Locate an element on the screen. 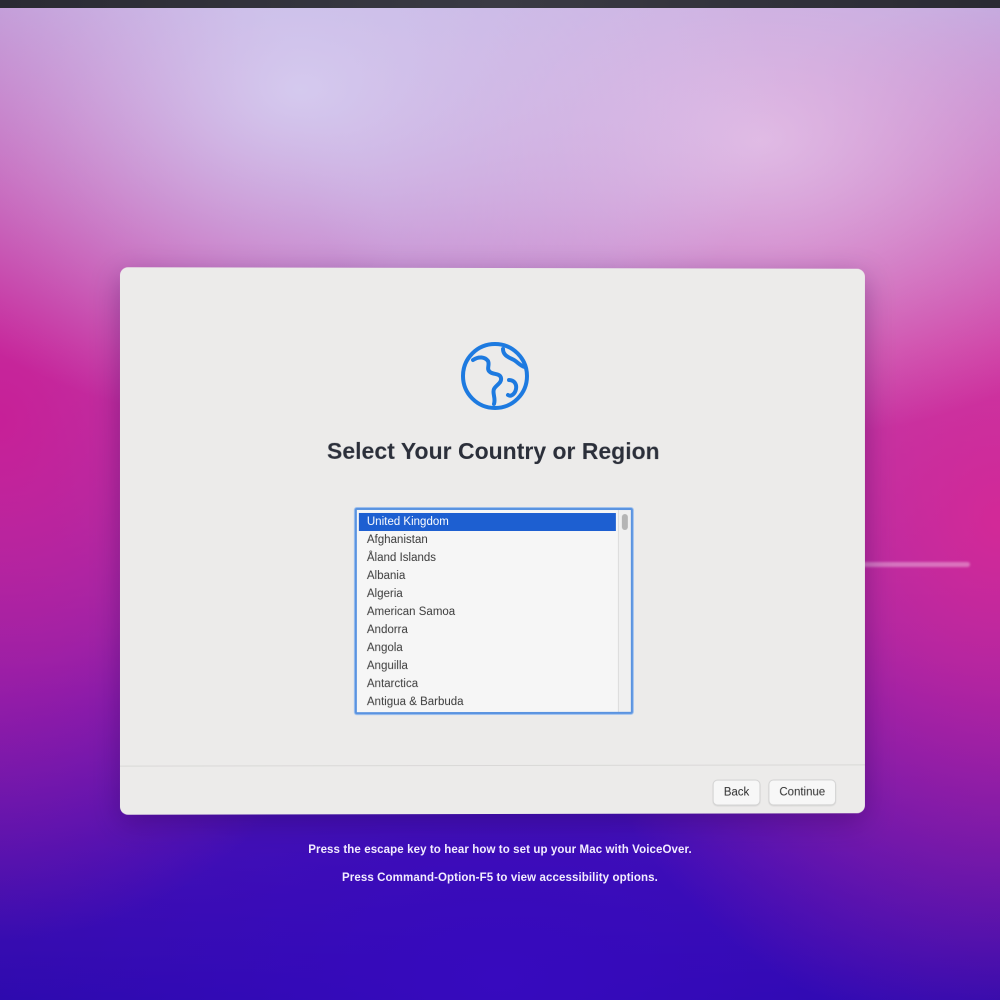  scrollbar-thumb is located at coordinates (624, 522).